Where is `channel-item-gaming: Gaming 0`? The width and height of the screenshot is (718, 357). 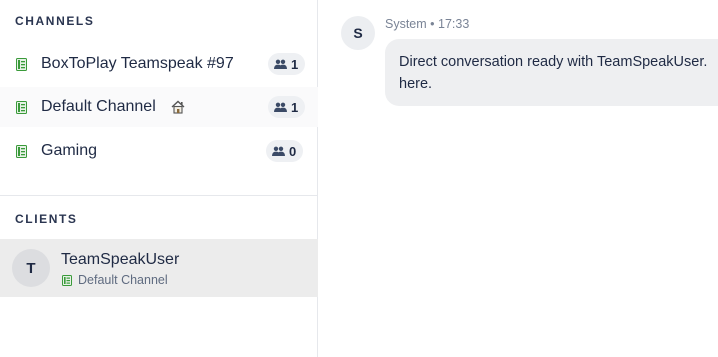 channel-item-gaming: Gaming 0 is located at coordinates (159, 151).